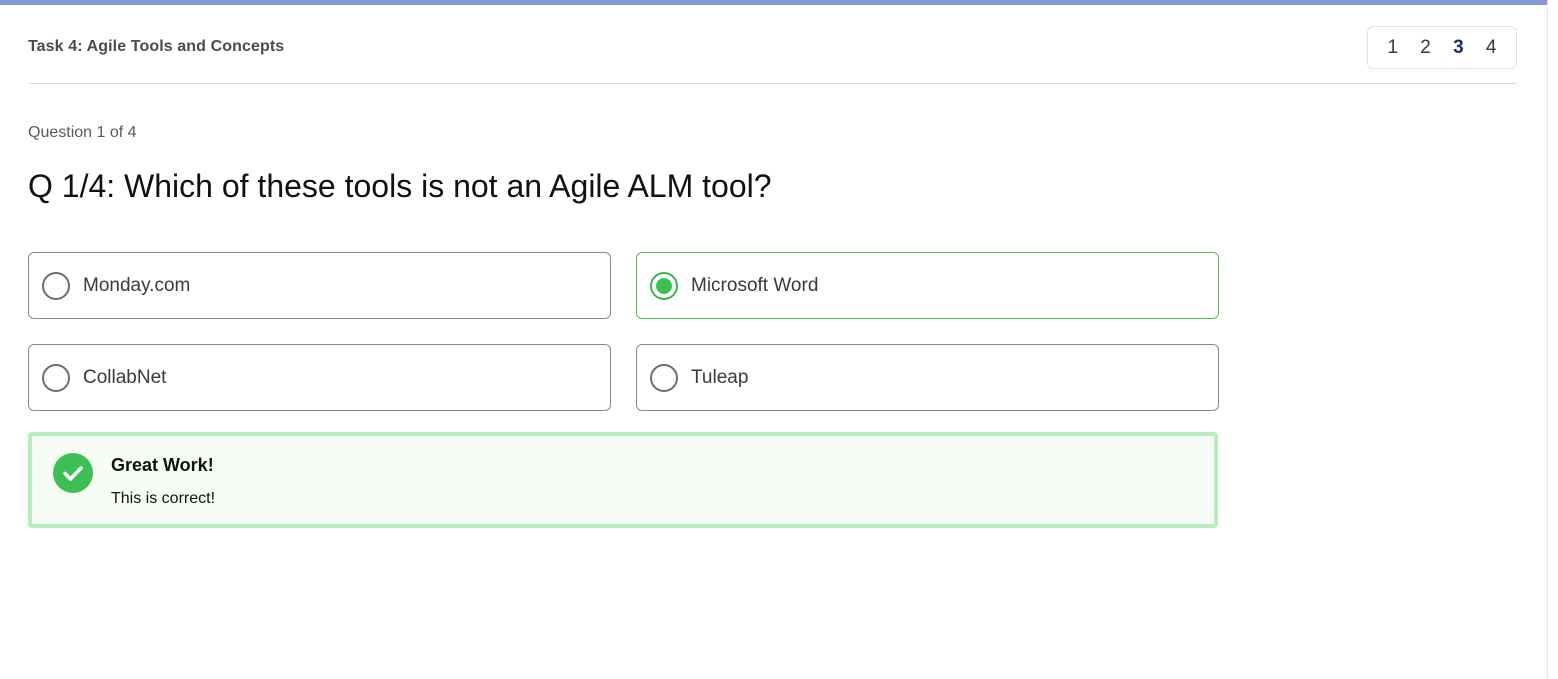 This screenshot has height=679, width=1558. Describe the element at coordinates (125, 377) in the screenshot. I see `option-label: CollabNet` at that location.